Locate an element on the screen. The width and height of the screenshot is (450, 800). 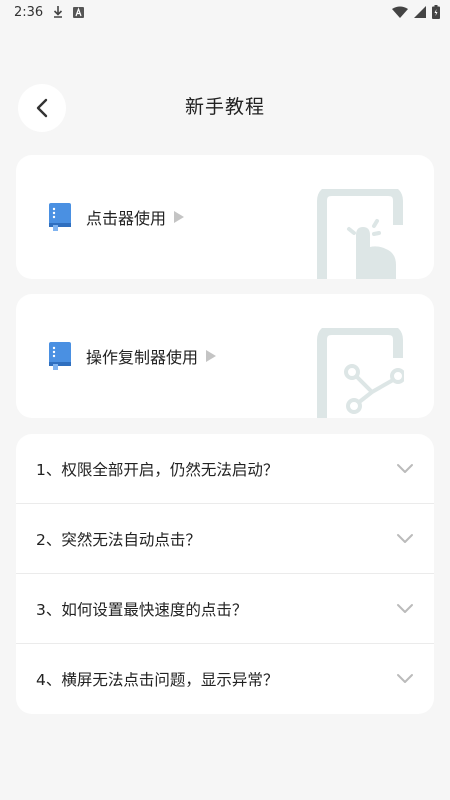
card-label-row: 点击器使用 is located at coordinates (116, 217).